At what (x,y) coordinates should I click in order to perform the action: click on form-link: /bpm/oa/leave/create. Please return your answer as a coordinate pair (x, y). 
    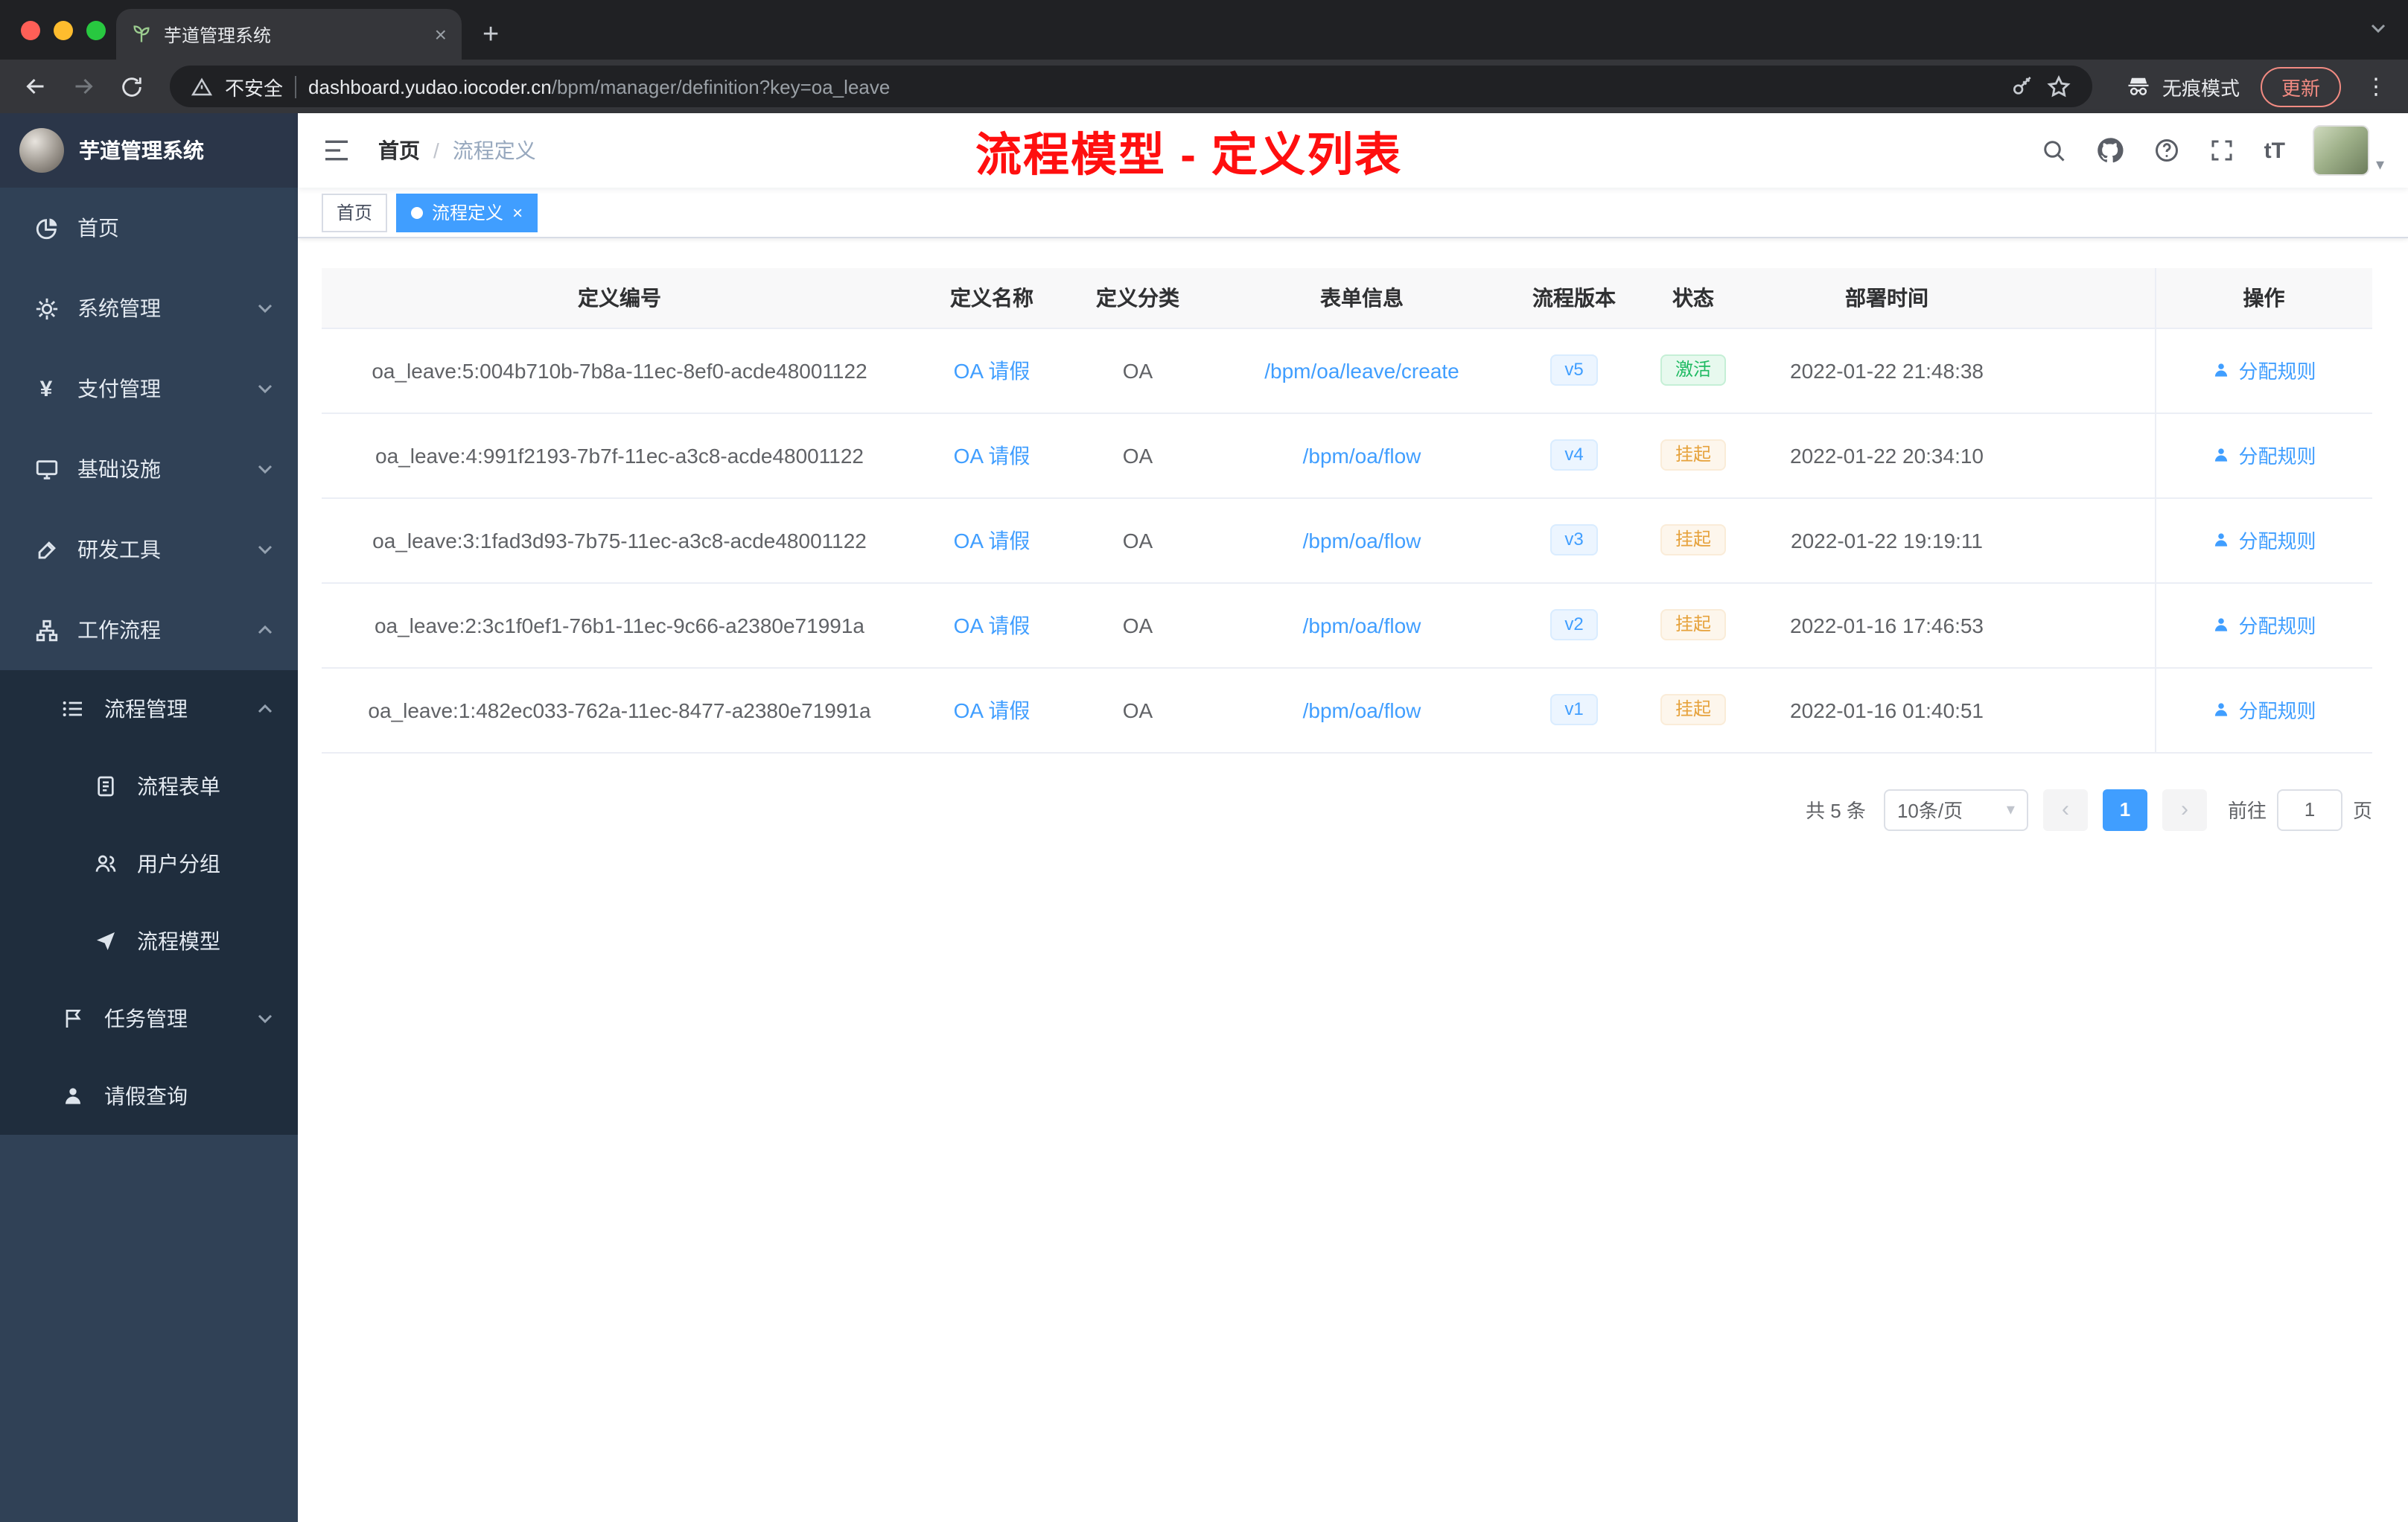
    Looking at the image, I should click on (1361, 370).